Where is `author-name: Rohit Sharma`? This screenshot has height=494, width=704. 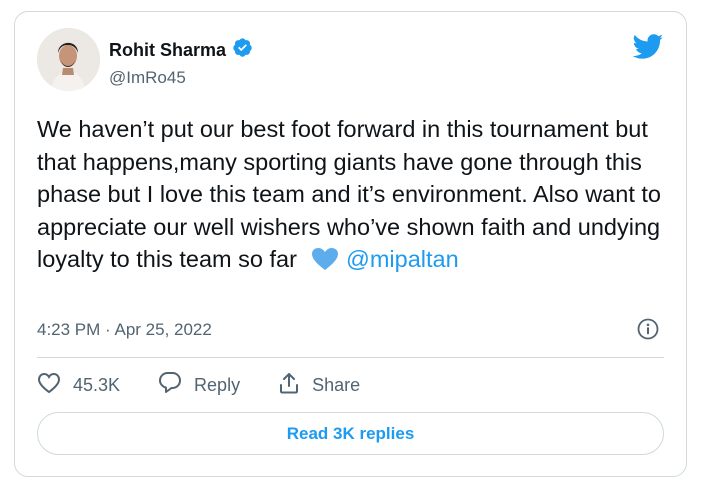 author-name: Rohit Sharma is located at coordinates (167, 50).